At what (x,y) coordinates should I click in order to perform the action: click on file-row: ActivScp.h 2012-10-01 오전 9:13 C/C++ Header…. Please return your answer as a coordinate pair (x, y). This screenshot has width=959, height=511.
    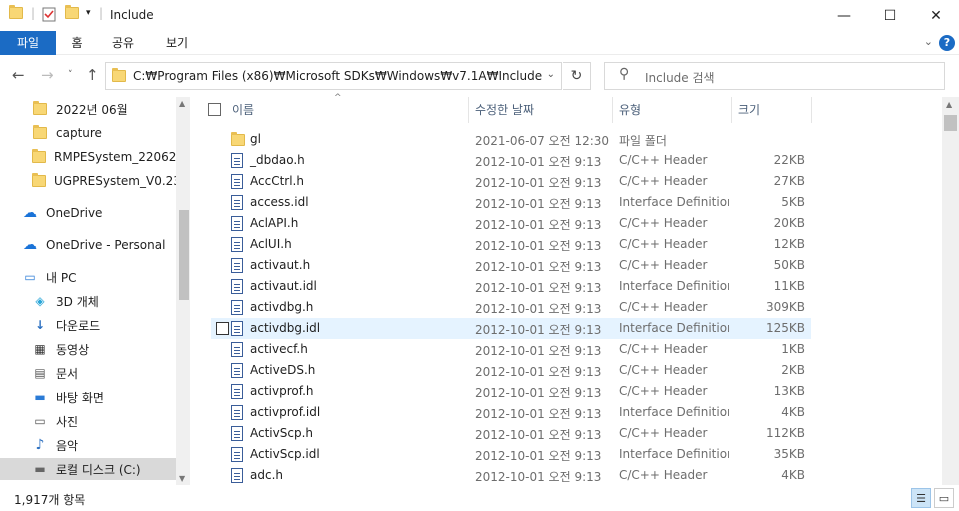
    Looking at the image, I should click on (511, 433).